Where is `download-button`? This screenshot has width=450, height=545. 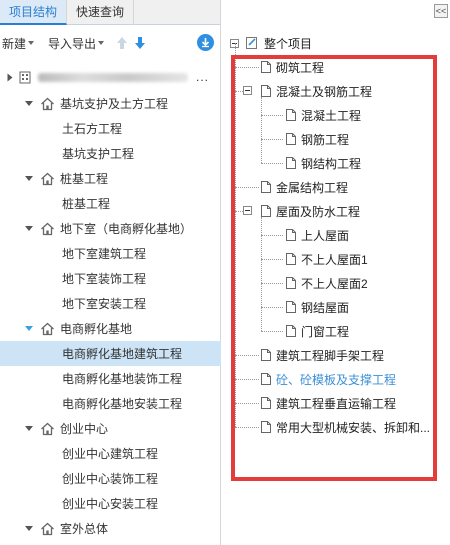
download-button is located at coordinates (205, 42).